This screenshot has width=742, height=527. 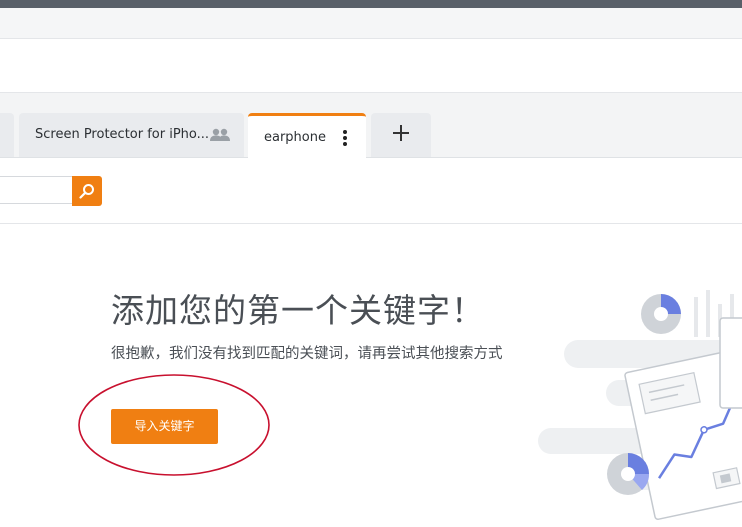 What do you see at coordinates (7, 135) in the screenshot?
I see `tab-previous` at bounding box center [7, 135].